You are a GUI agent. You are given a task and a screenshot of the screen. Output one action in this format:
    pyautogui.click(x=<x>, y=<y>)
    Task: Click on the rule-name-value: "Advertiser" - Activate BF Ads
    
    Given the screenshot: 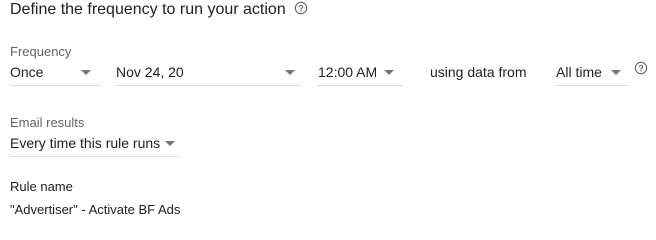 What is the action you would take?
    pyautogui.click(x=95, y=210)
    